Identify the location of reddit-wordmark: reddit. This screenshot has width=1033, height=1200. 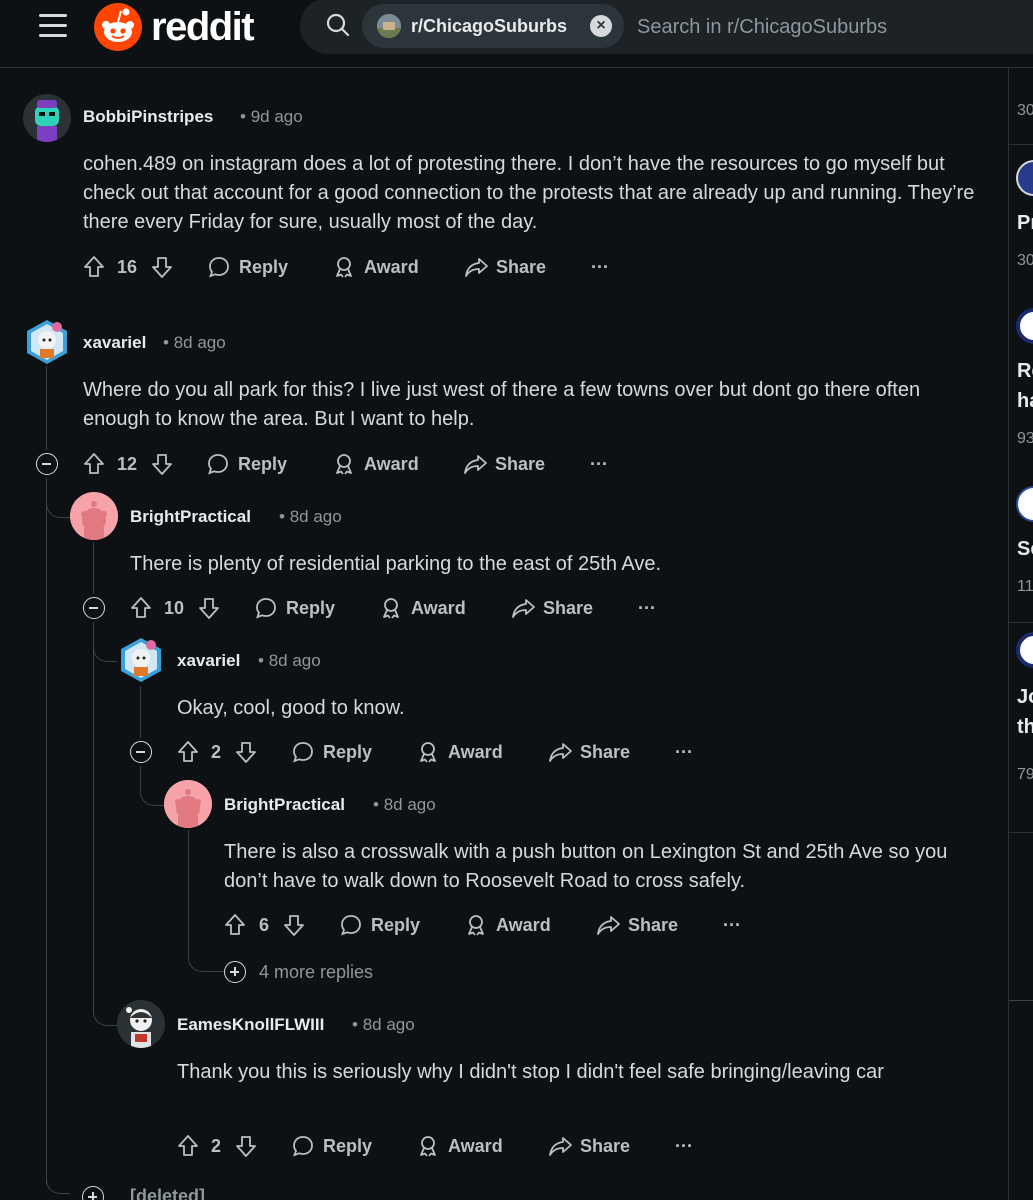
(203, 27).